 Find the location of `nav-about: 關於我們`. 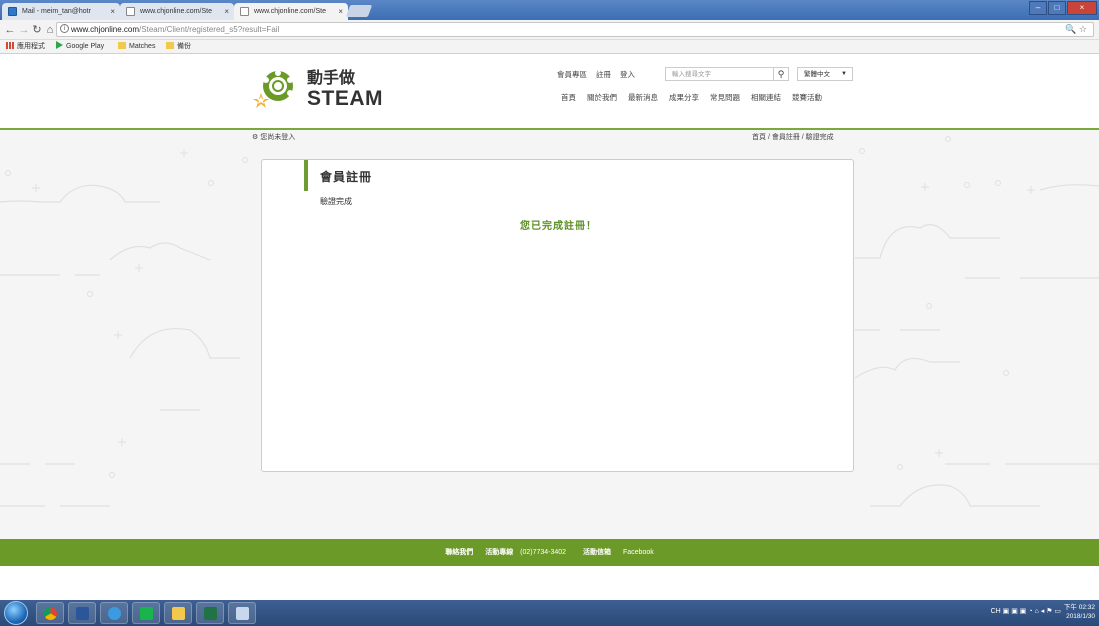

nav-about: 關於我們 is located at coordinates (602, 97).